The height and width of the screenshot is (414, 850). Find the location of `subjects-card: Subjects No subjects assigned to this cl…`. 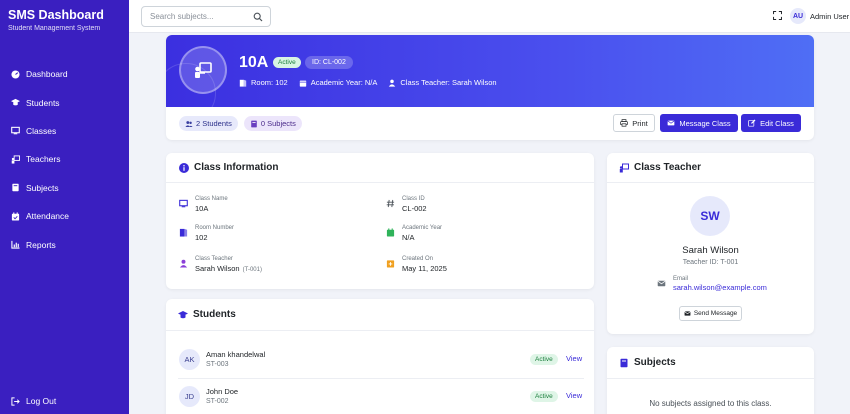

subjects-card: Subjects No subjects assigned to this cl… is located at coordinates (710, 380).